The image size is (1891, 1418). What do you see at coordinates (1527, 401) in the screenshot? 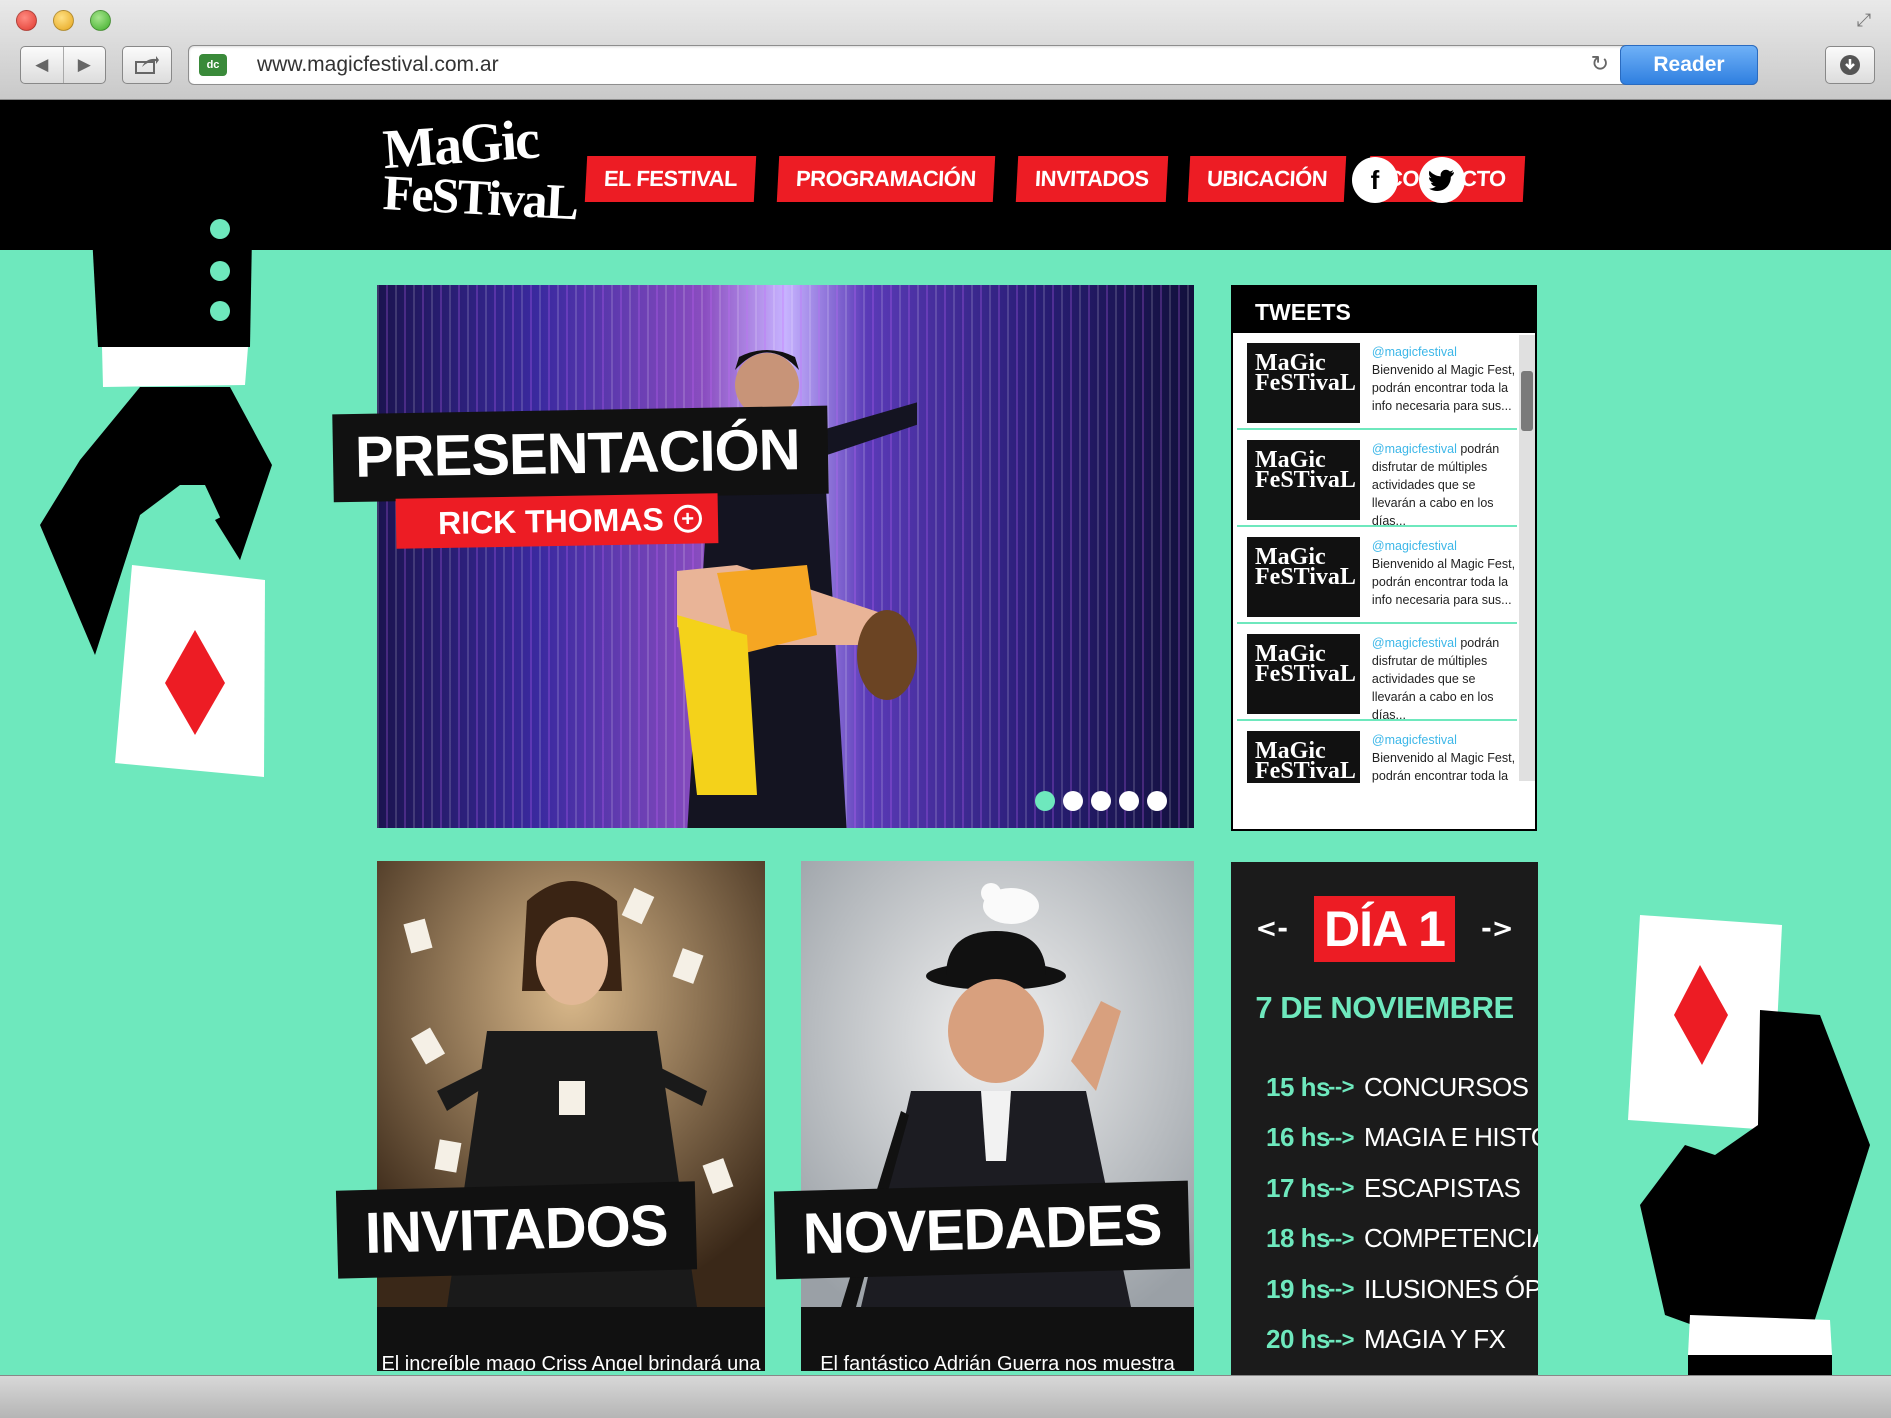
I see `tweets-scrollbar-thumb` at bounding box center [1527, 401].